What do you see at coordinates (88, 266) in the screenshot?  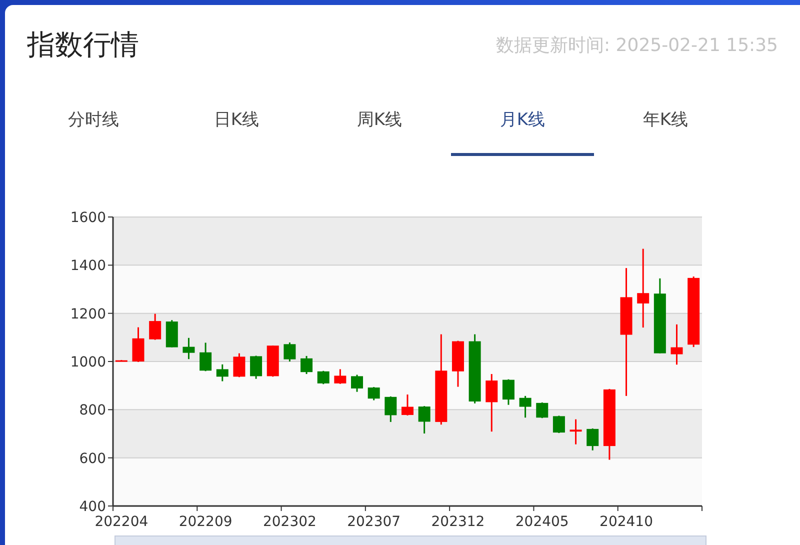 I see `y-tick-label: 1400` at bounding box center [88, 266].